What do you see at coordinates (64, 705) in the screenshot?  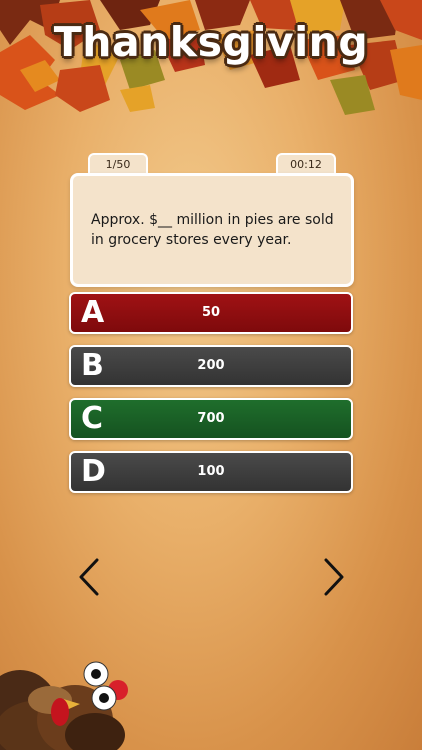 I see `turkey-decoration` at bounding box center [64, 705].